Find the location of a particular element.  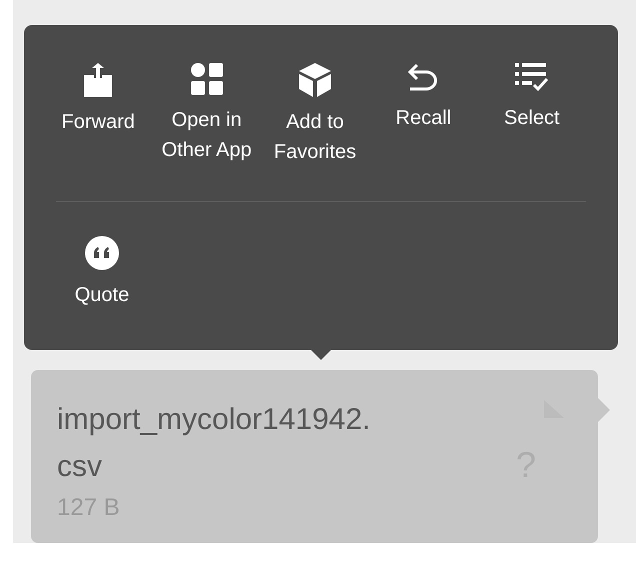

bubble-tail is located at coordinates (604, 410).